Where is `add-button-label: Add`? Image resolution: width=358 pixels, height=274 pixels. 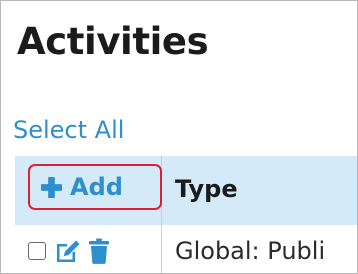
add-button-label: Add is located at coordinates (96, 187).